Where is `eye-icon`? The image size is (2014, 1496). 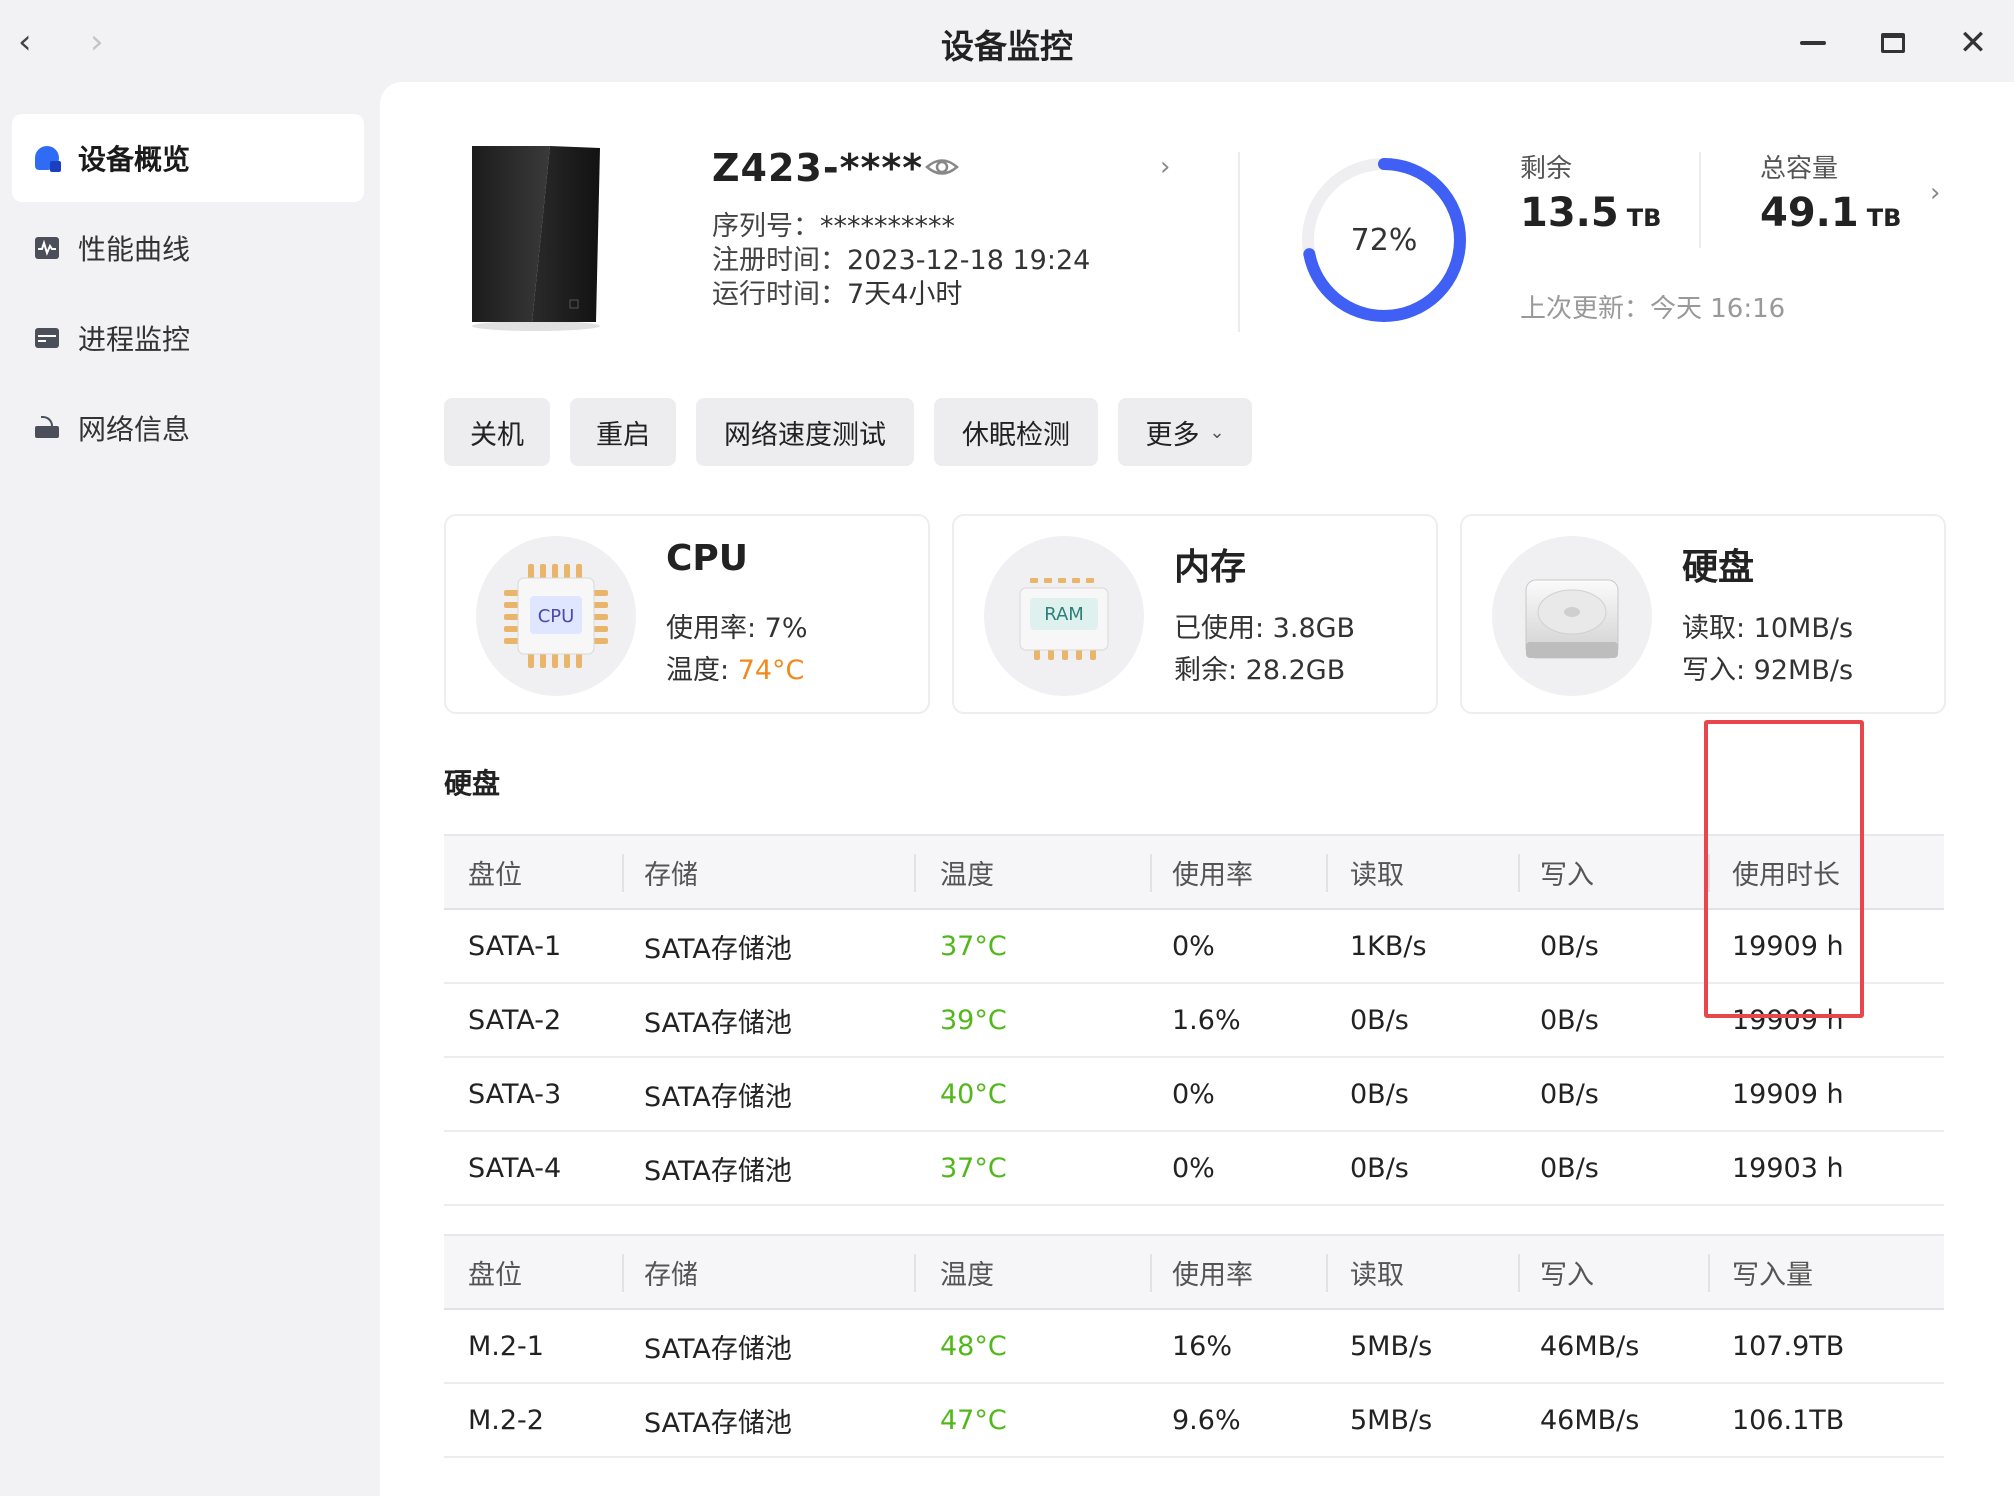
eye-icon is located at coordinates (942, 167).